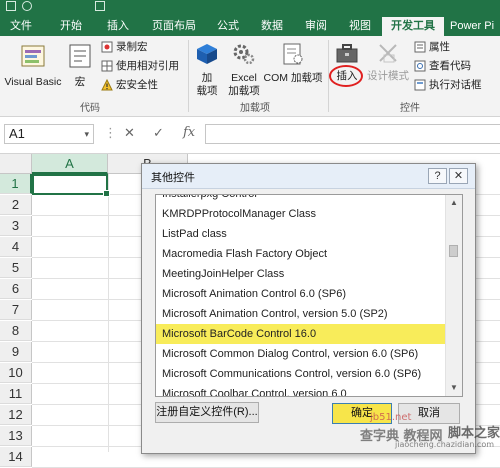 This screenshot has height=468, width=500. What do you see at coordinates (16, 352) in the screenshot?
I see `row-header-9: 9` at bounding box center [16, 352].